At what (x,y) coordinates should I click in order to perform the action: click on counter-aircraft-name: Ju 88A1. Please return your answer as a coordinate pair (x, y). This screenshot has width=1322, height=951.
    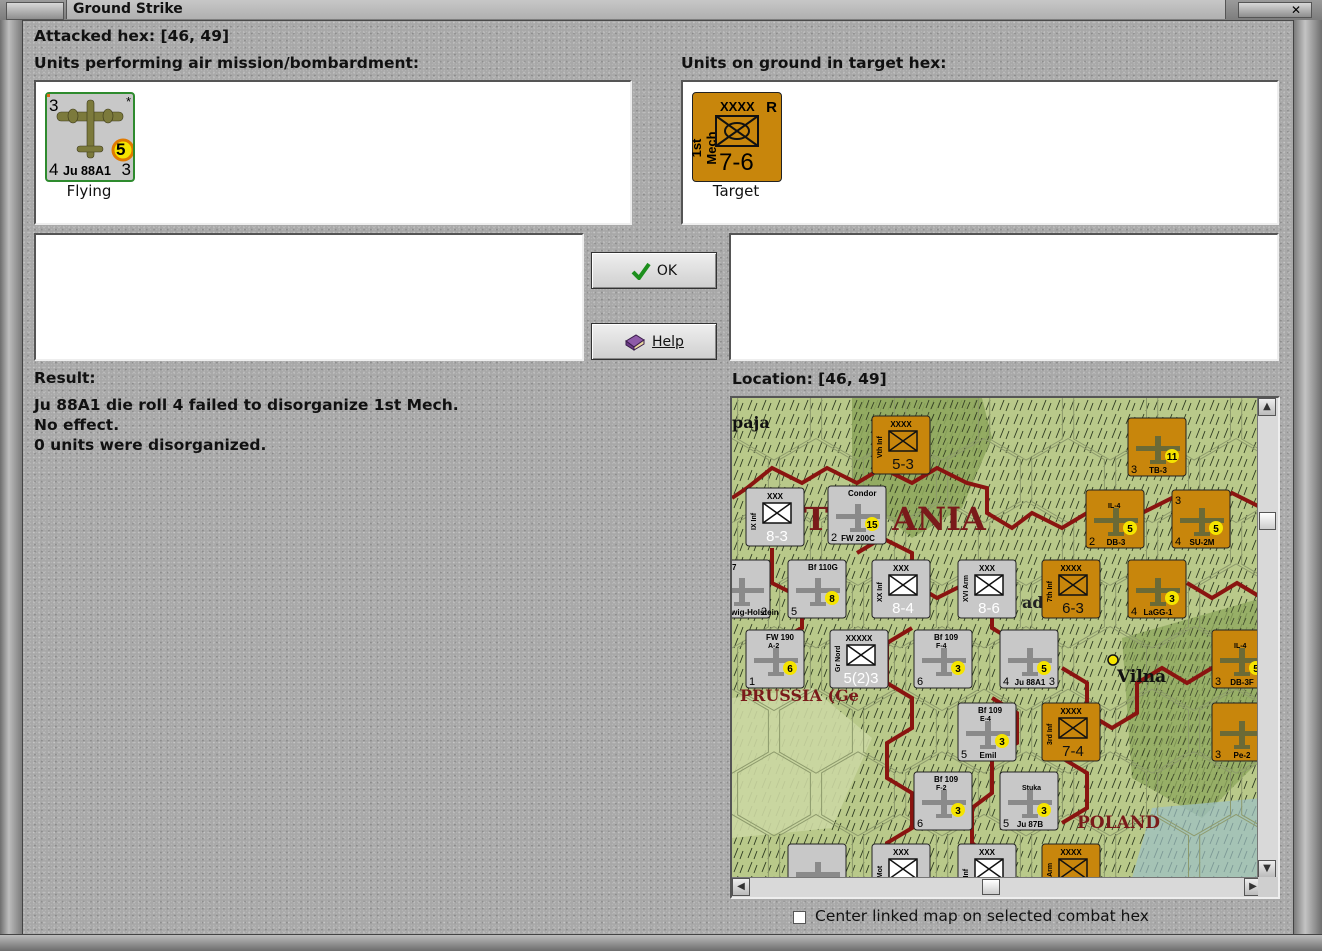
    Looking at the image, I should click on (1030, 682).